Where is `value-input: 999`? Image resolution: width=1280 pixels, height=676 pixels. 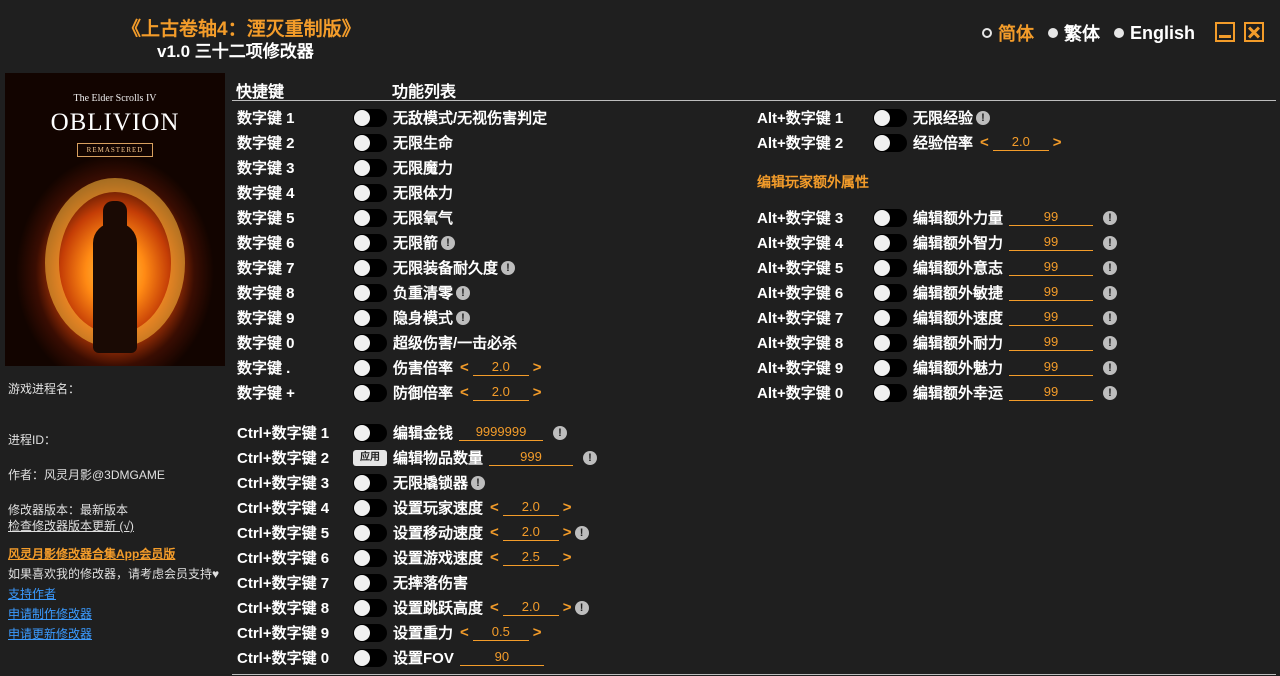 value-input: 999 is located at coordinates (531, 457).